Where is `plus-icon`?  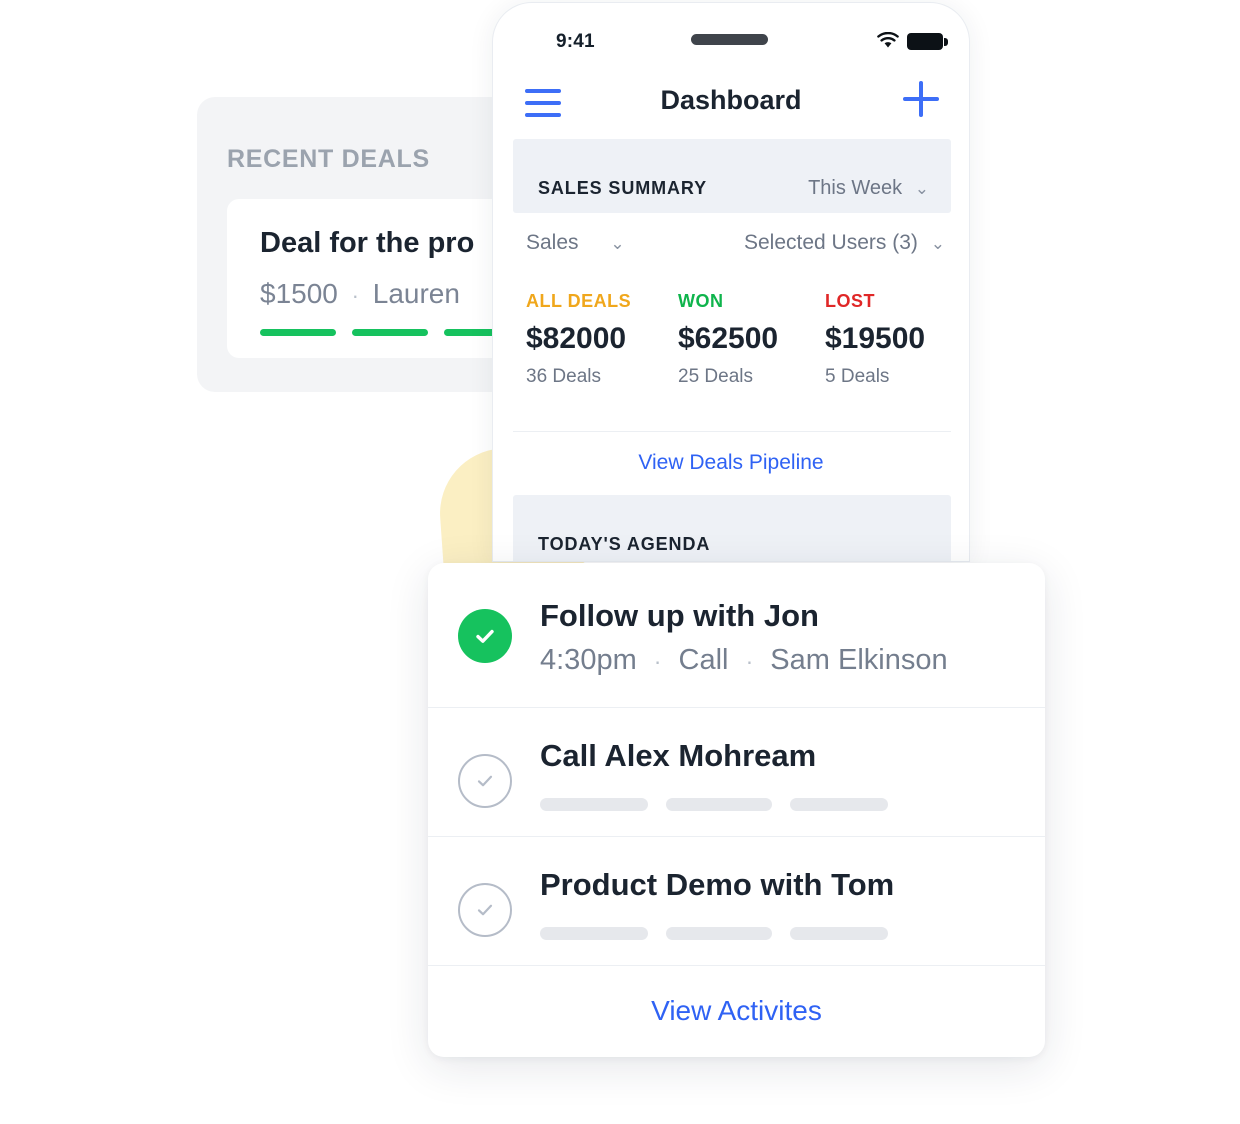 plus-icon is located at coordinates (921, 99).